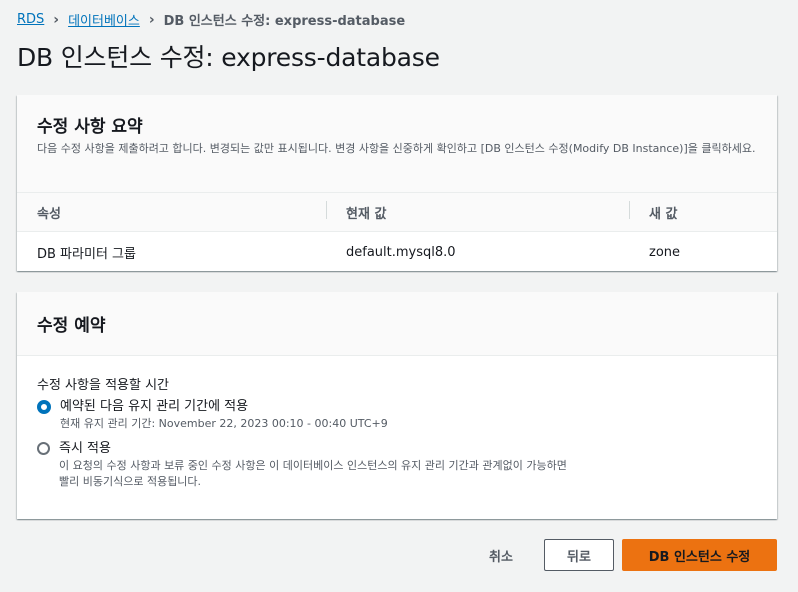 Image resolution: width=798 pixels, height=592 pixels. Describe the element at coordinates (501, 555) in the screenshot. I see `cancel-button: 취소` at that location.